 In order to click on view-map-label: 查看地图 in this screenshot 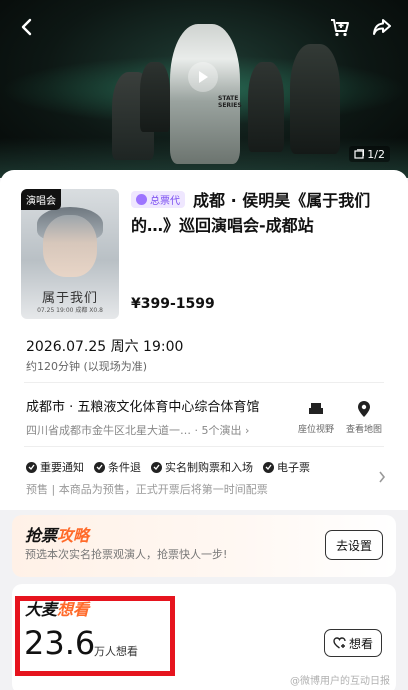, I will do `click(363, 430)`.